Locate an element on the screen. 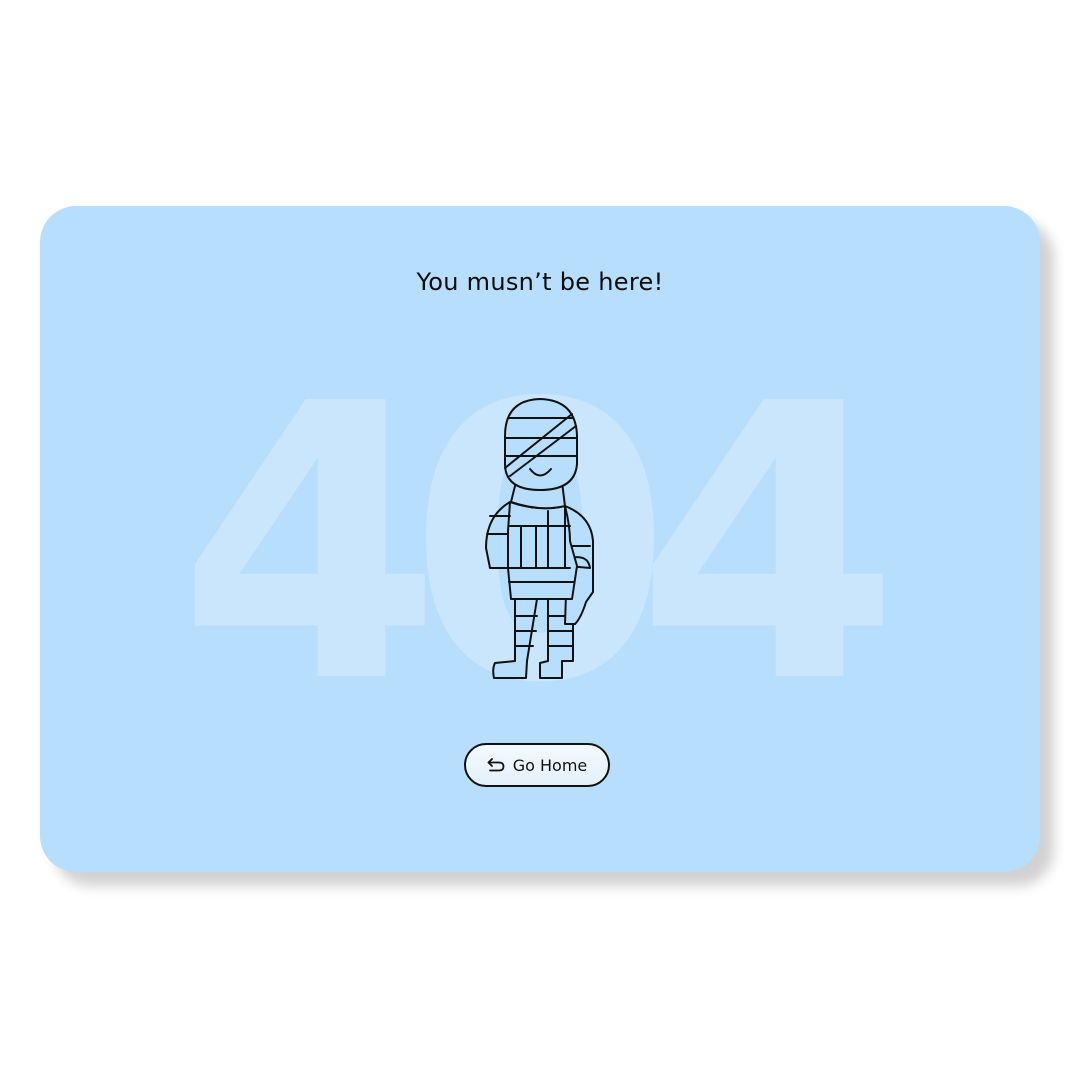  mummy-illustration is located at coordinates (539, 538).